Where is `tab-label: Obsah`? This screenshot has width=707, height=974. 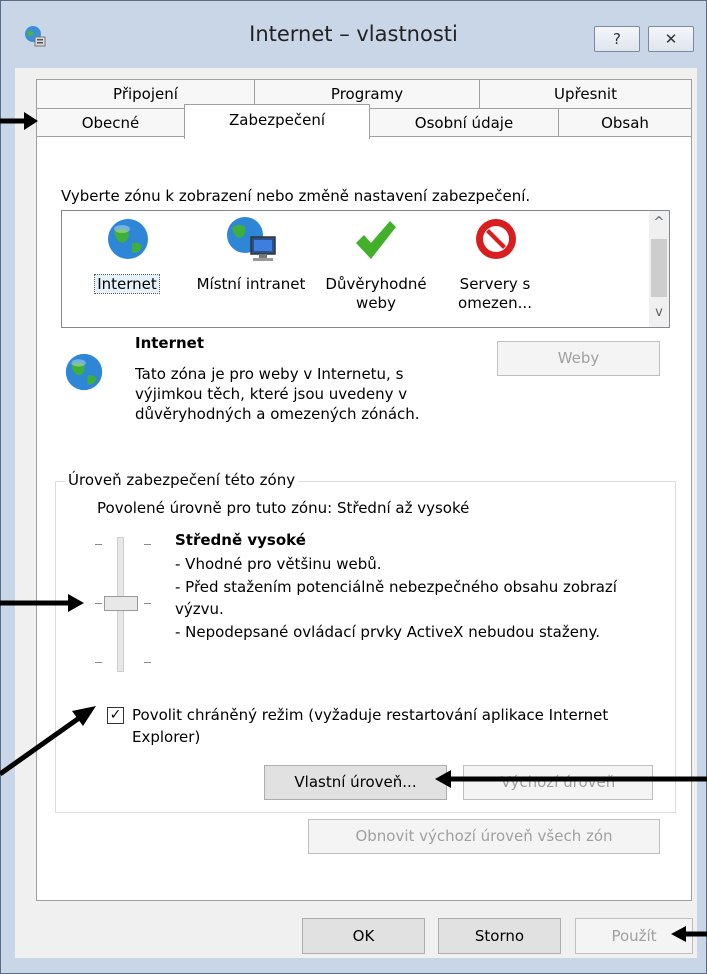 tab-label: Obsah is located at coordinates (625, 123).